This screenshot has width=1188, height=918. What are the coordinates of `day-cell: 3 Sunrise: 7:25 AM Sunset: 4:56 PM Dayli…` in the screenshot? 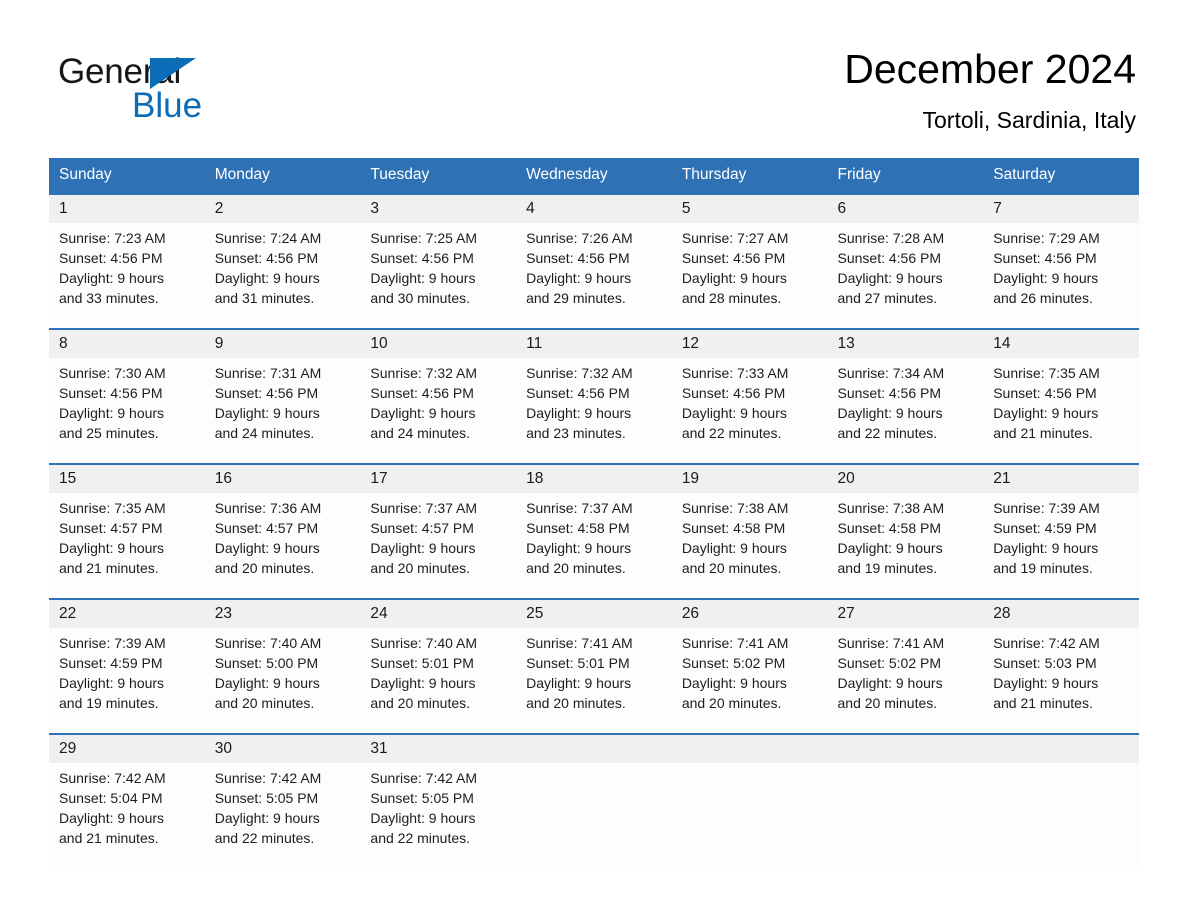 It's located at (438, 260).